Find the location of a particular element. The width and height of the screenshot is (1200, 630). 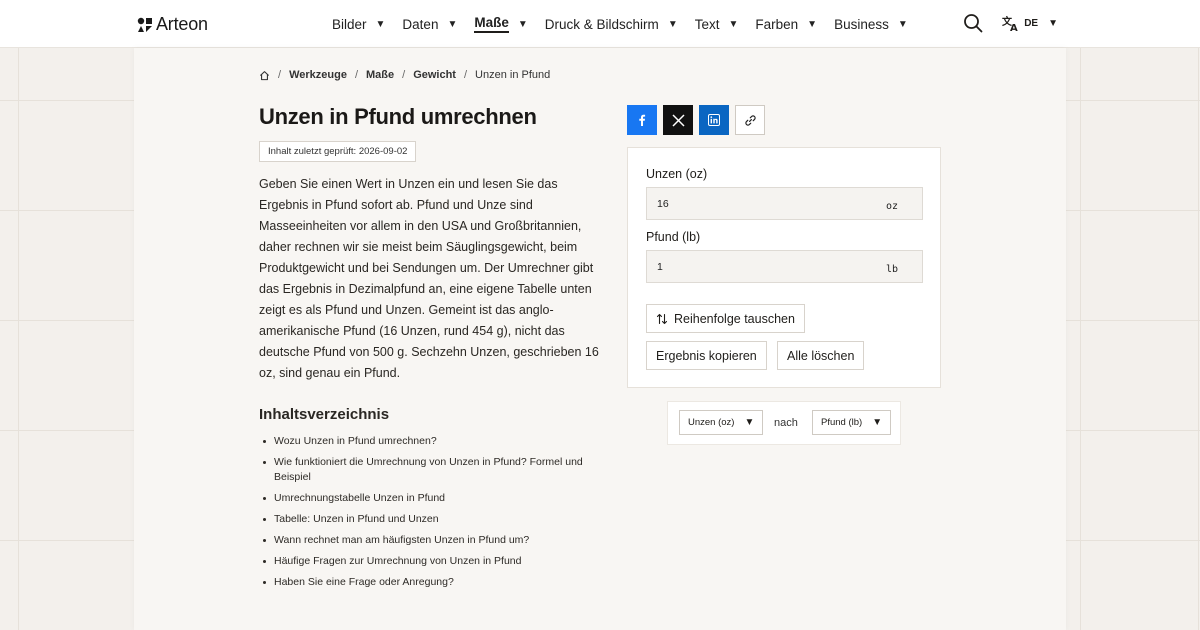

link-icon is located at coordinates (750, 120).